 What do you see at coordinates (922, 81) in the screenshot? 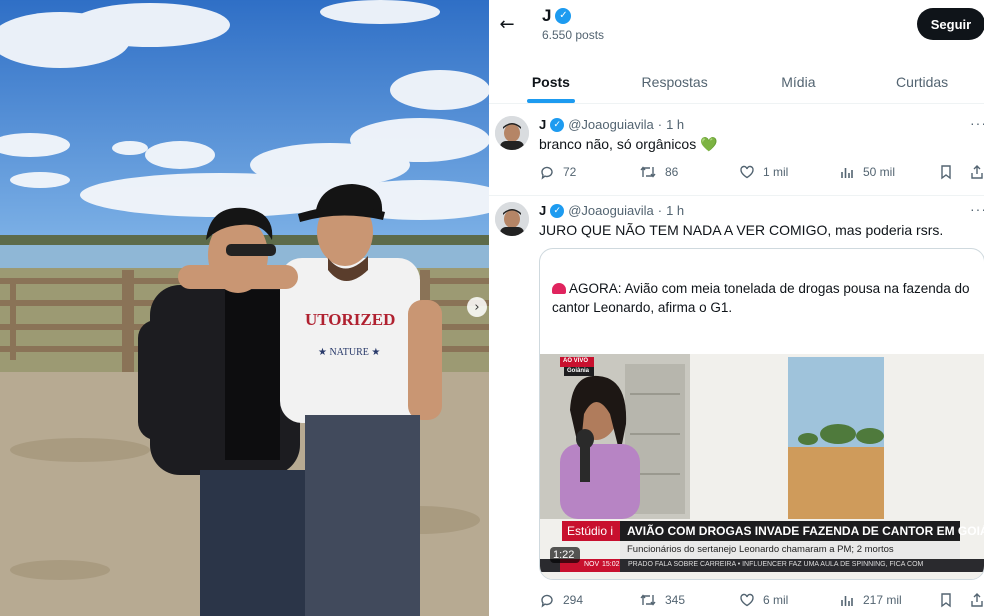
I see `tab-likes: Curtidas` at bounding box center [922, 81].